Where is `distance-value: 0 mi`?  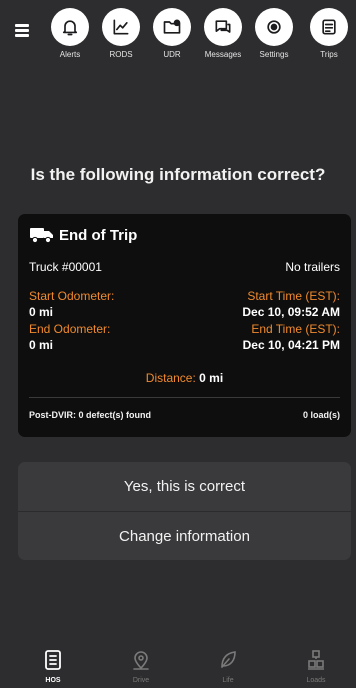 distance-value: 0 mi is located at coordinates (211, 378).